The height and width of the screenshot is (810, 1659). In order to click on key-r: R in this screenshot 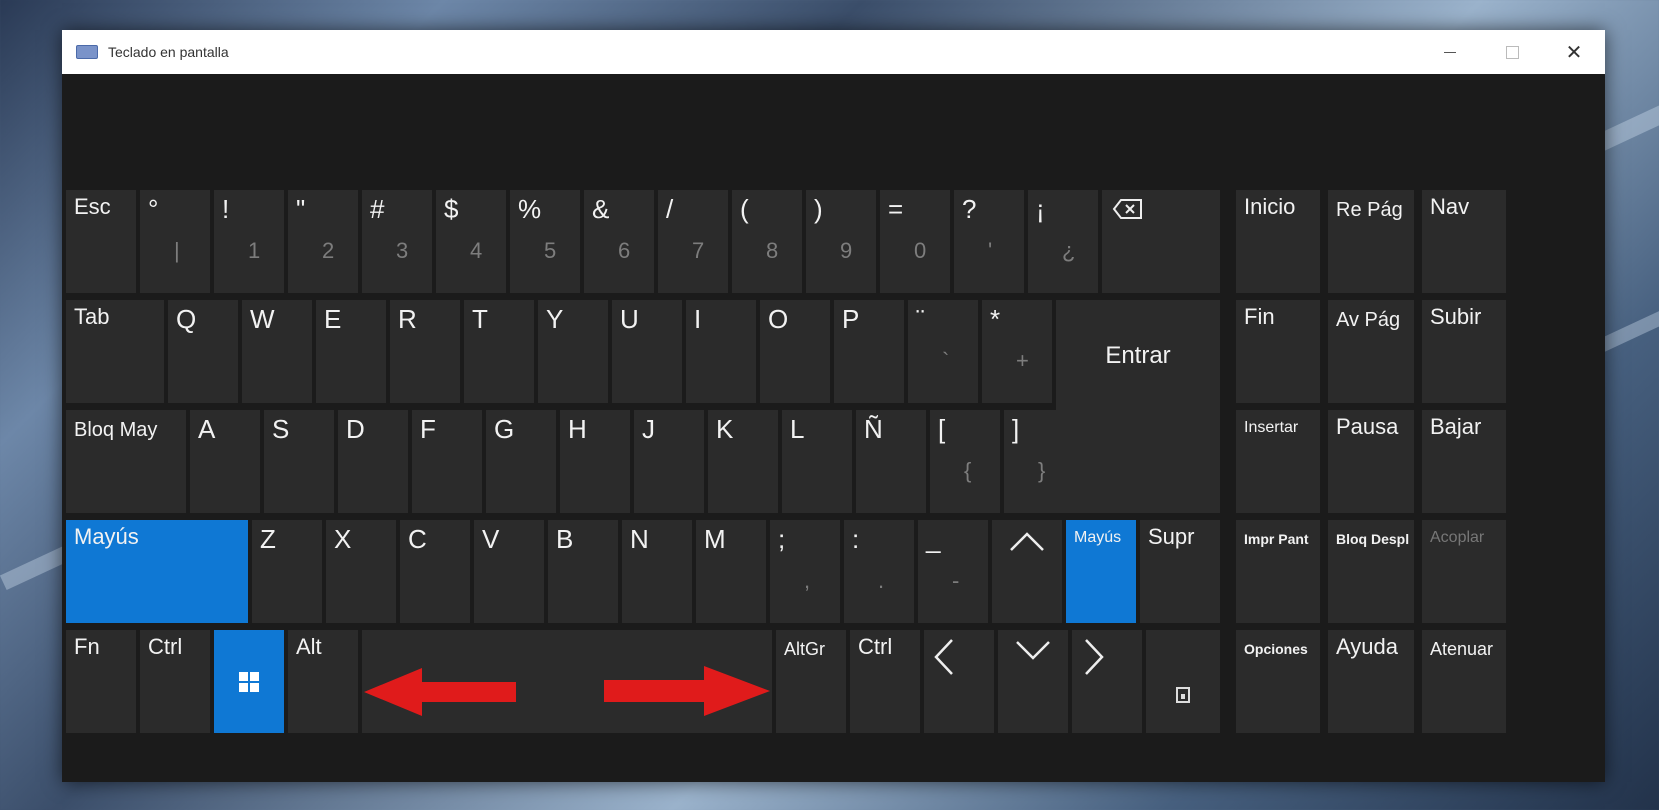, I will do `click(425, 351)`.